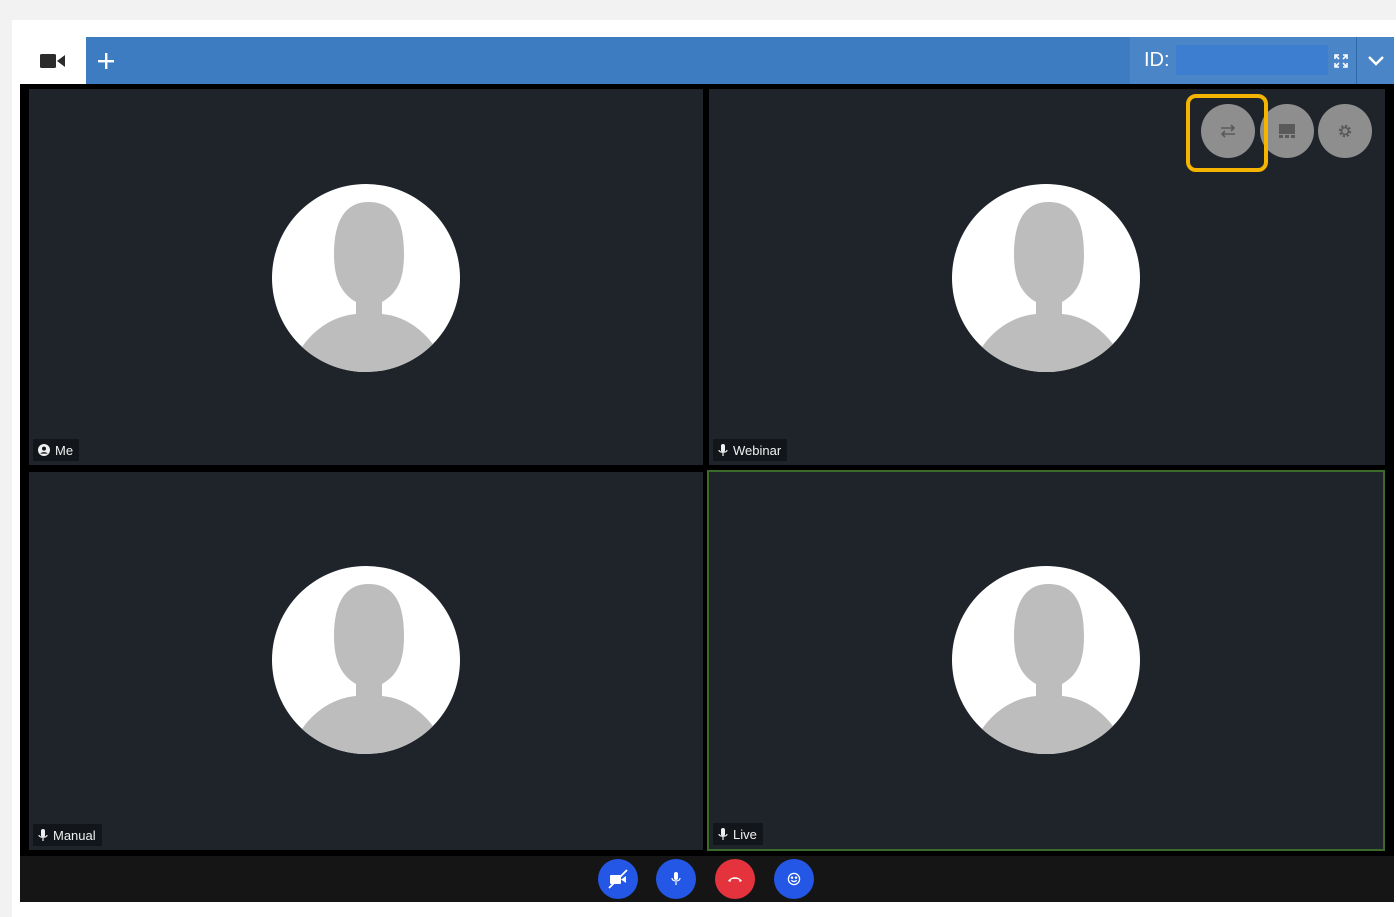 The image size is (1396, 917). What do you see at coordinates (745, 834) in the screenshot?
I see `participant-name: Live` at bounding box center [745, 834].